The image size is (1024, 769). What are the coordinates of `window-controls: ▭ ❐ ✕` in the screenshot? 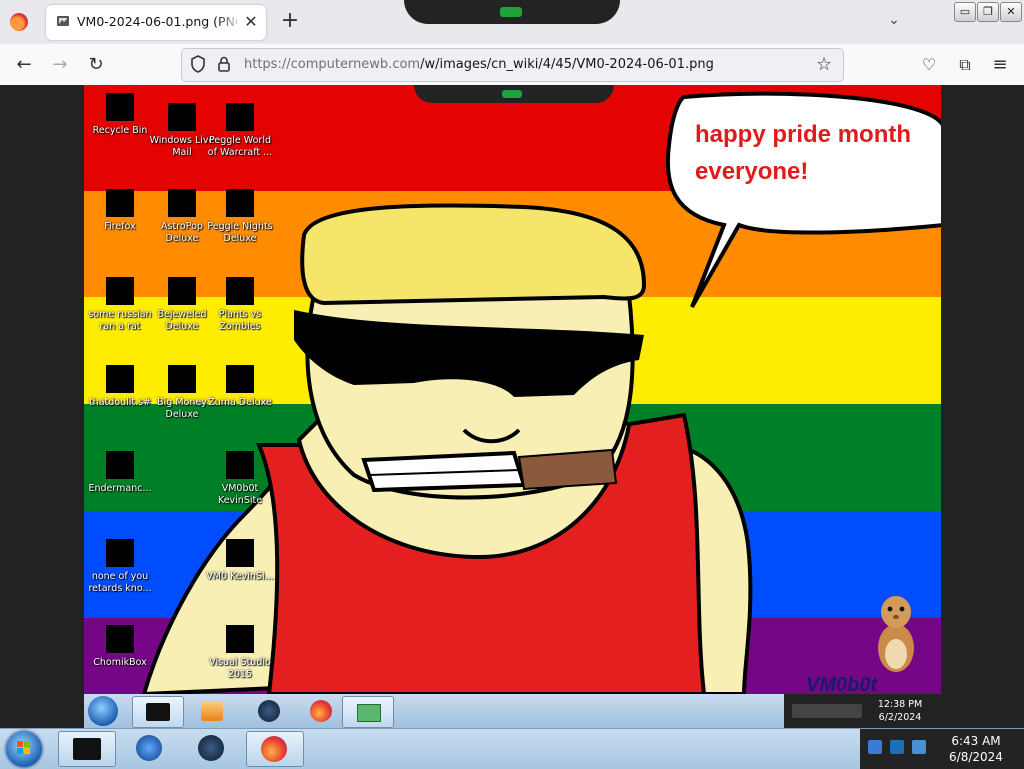 It's located at (988, 12).